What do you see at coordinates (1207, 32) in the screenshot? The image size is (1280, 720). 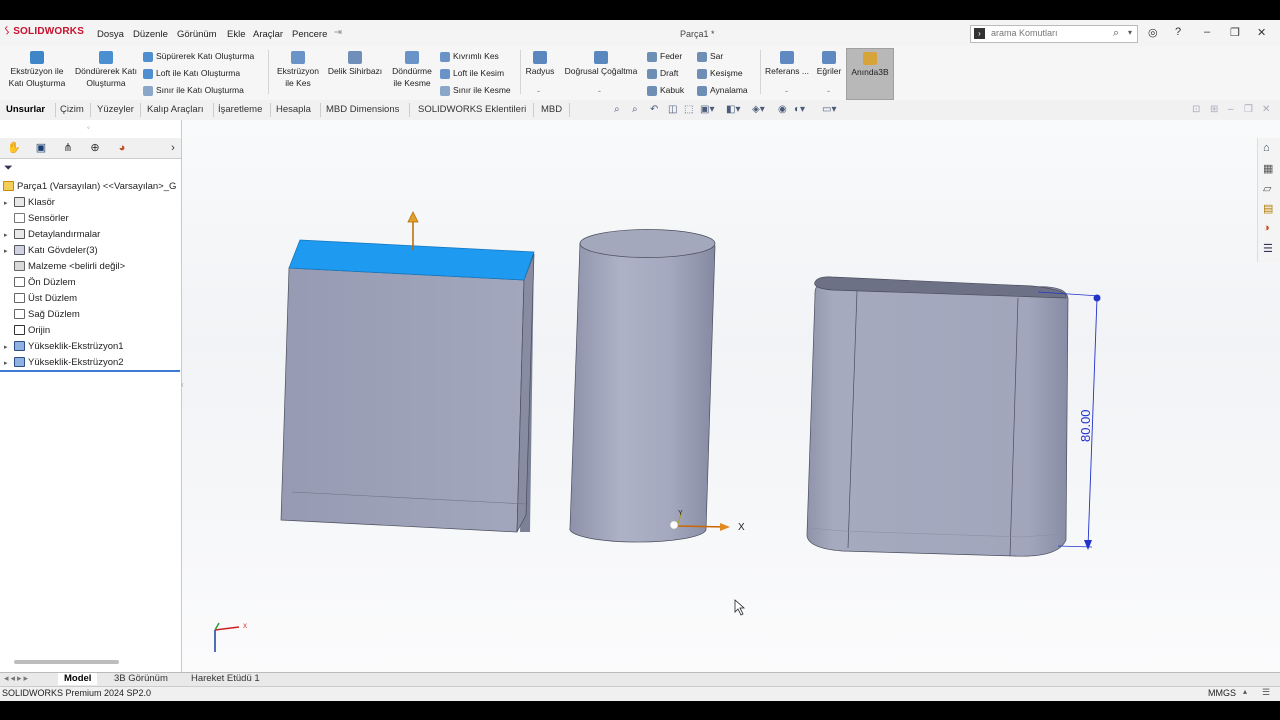 I see `minimize-icon: –` at bounding box center [1207, 32].